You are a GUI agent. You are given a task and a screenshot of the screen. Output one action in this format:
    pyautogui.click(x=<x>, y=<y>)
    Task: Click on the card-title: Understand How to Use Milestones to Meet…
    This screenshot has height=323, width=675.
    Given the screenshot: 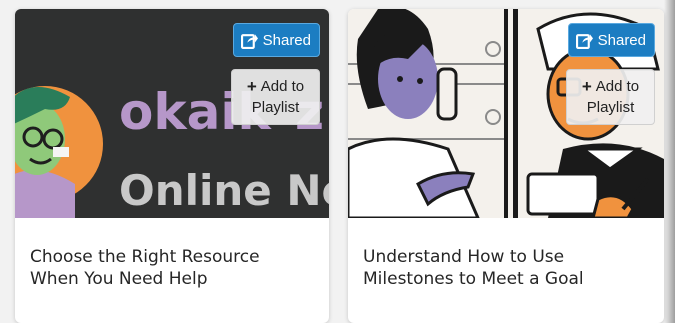 What is the action you would take?
    pyautogui.click(x=506, y=268)
    